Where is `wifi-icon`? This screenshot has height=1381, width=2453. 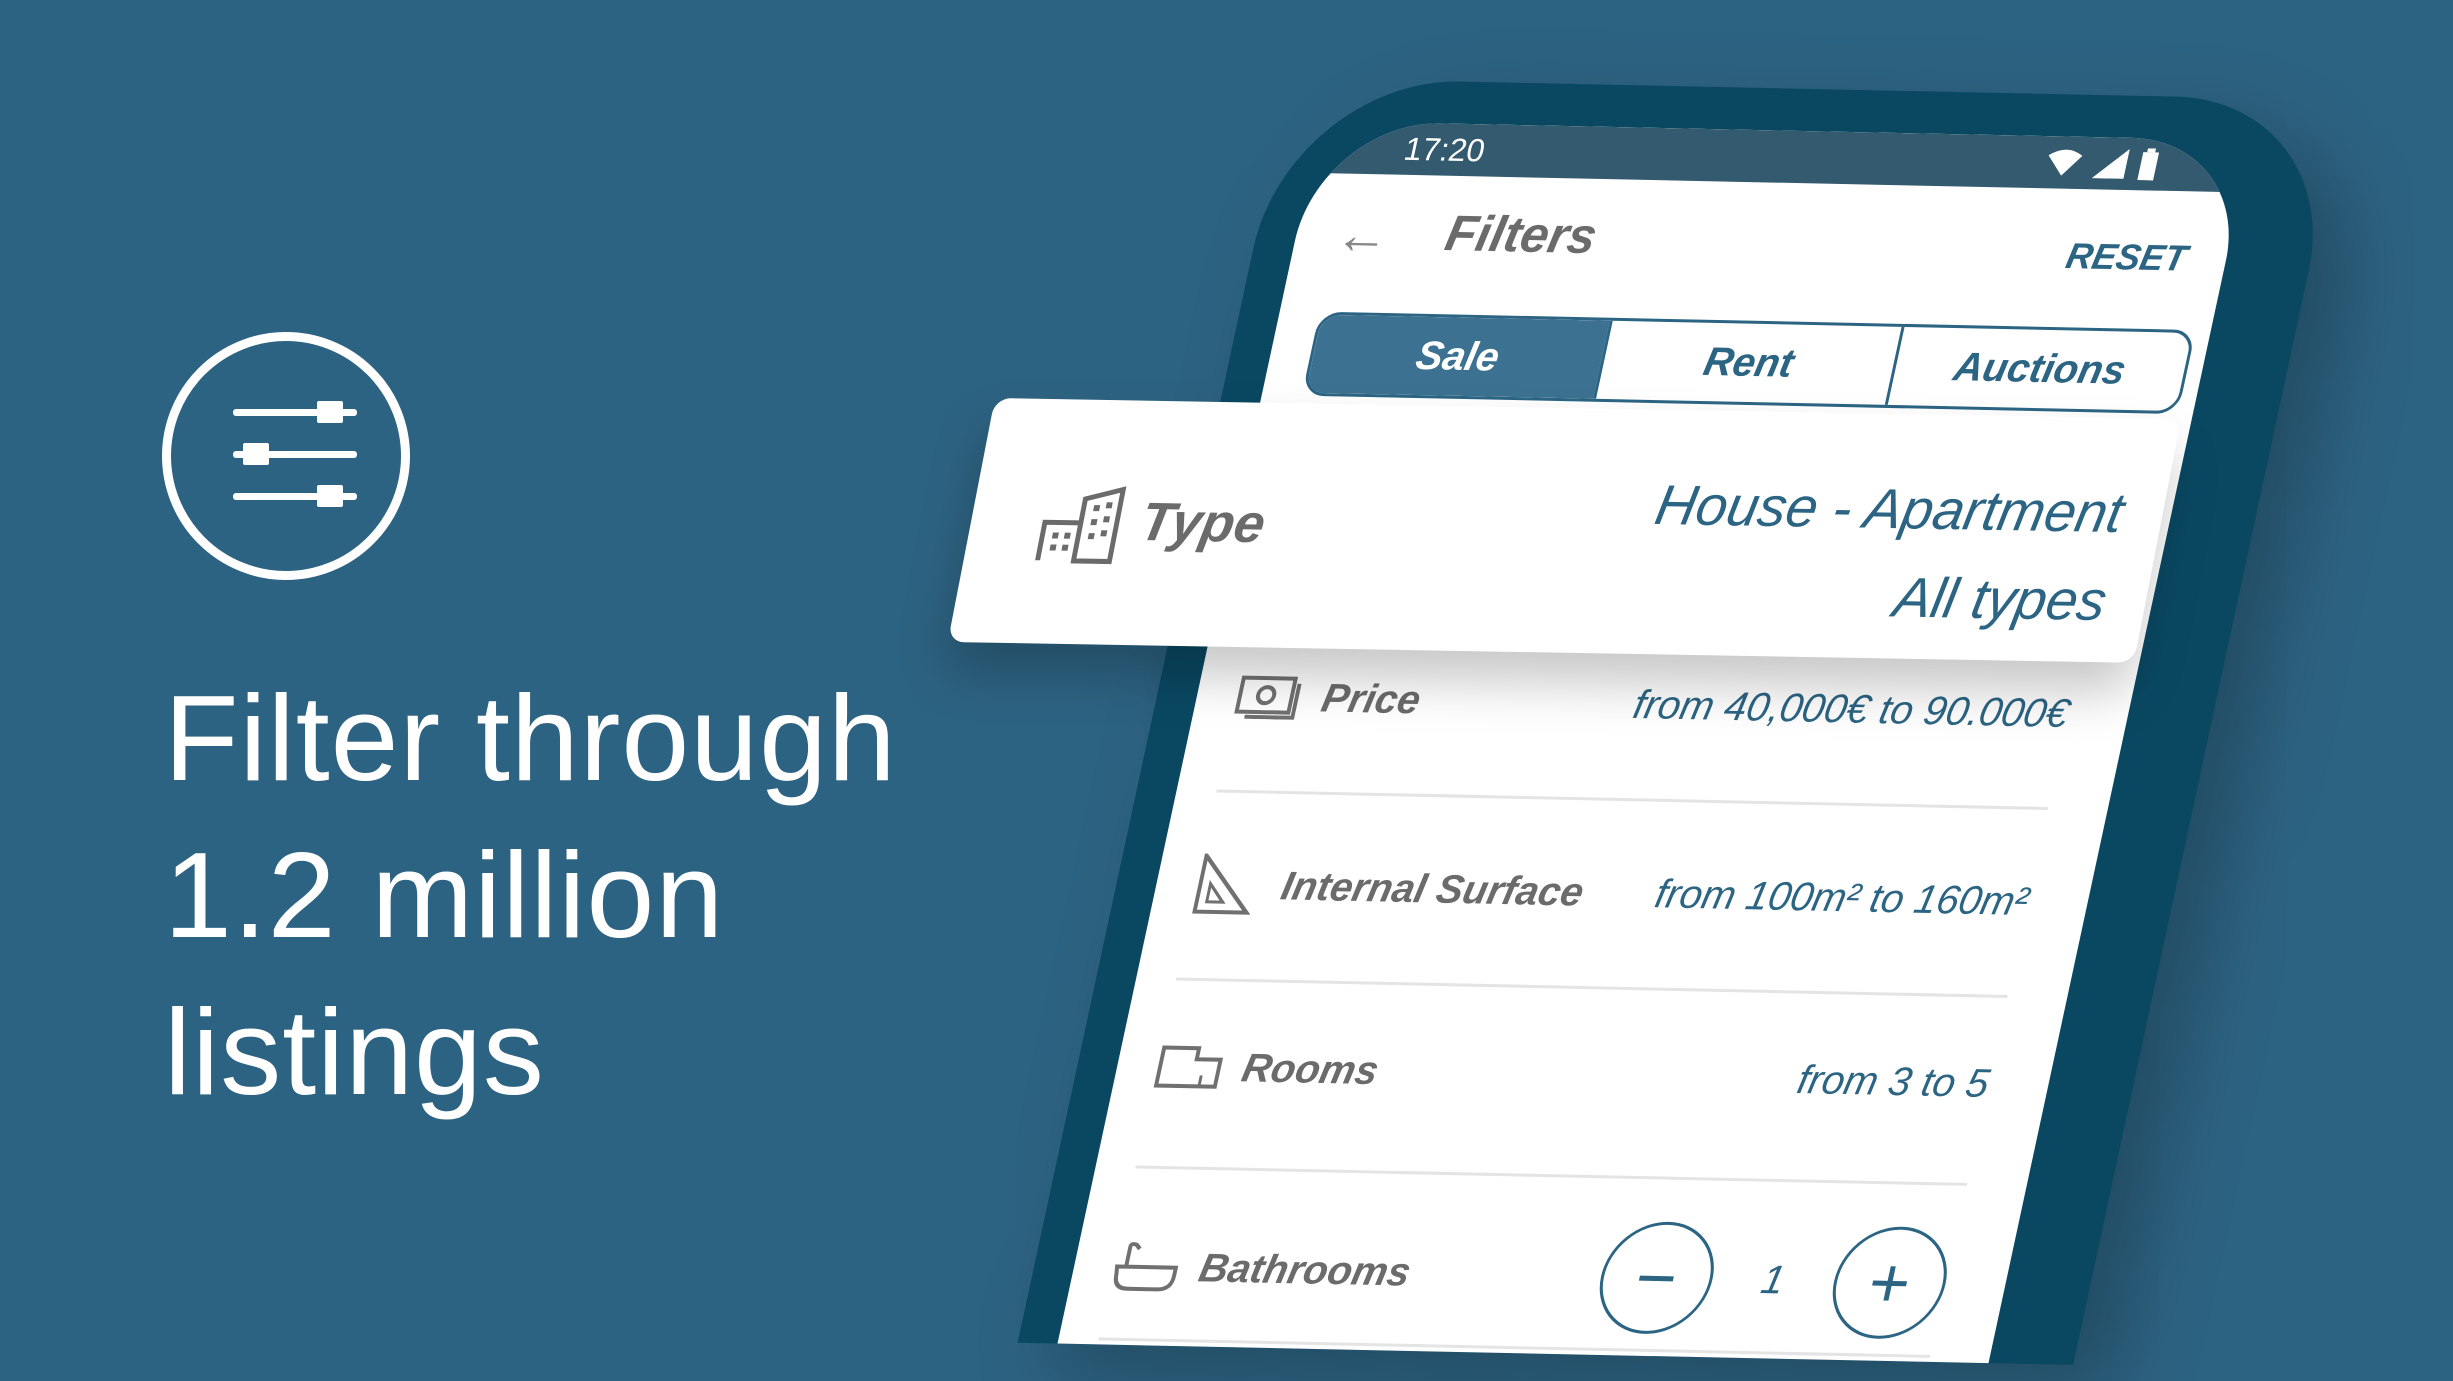 wifi-icon is located at coordinates (2065, 162).